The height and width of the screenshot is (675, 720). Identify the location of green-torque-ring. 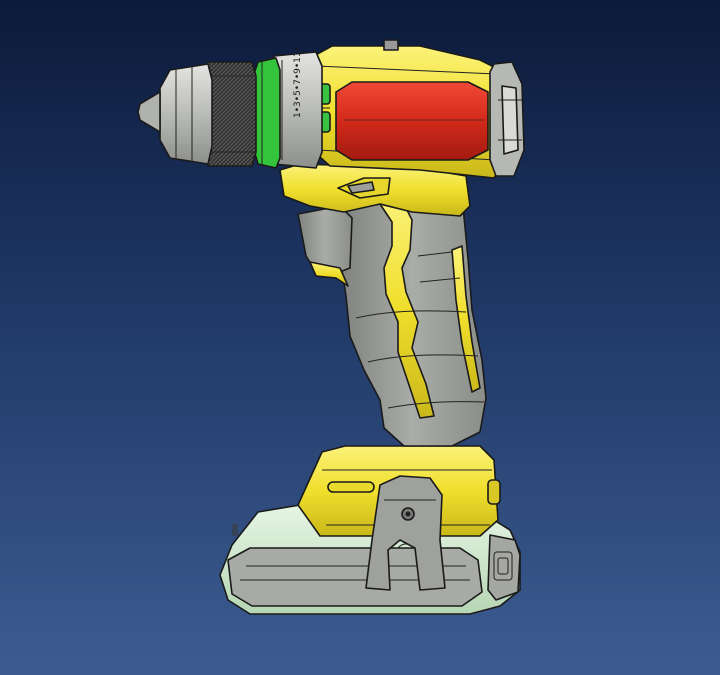
(267, 113).